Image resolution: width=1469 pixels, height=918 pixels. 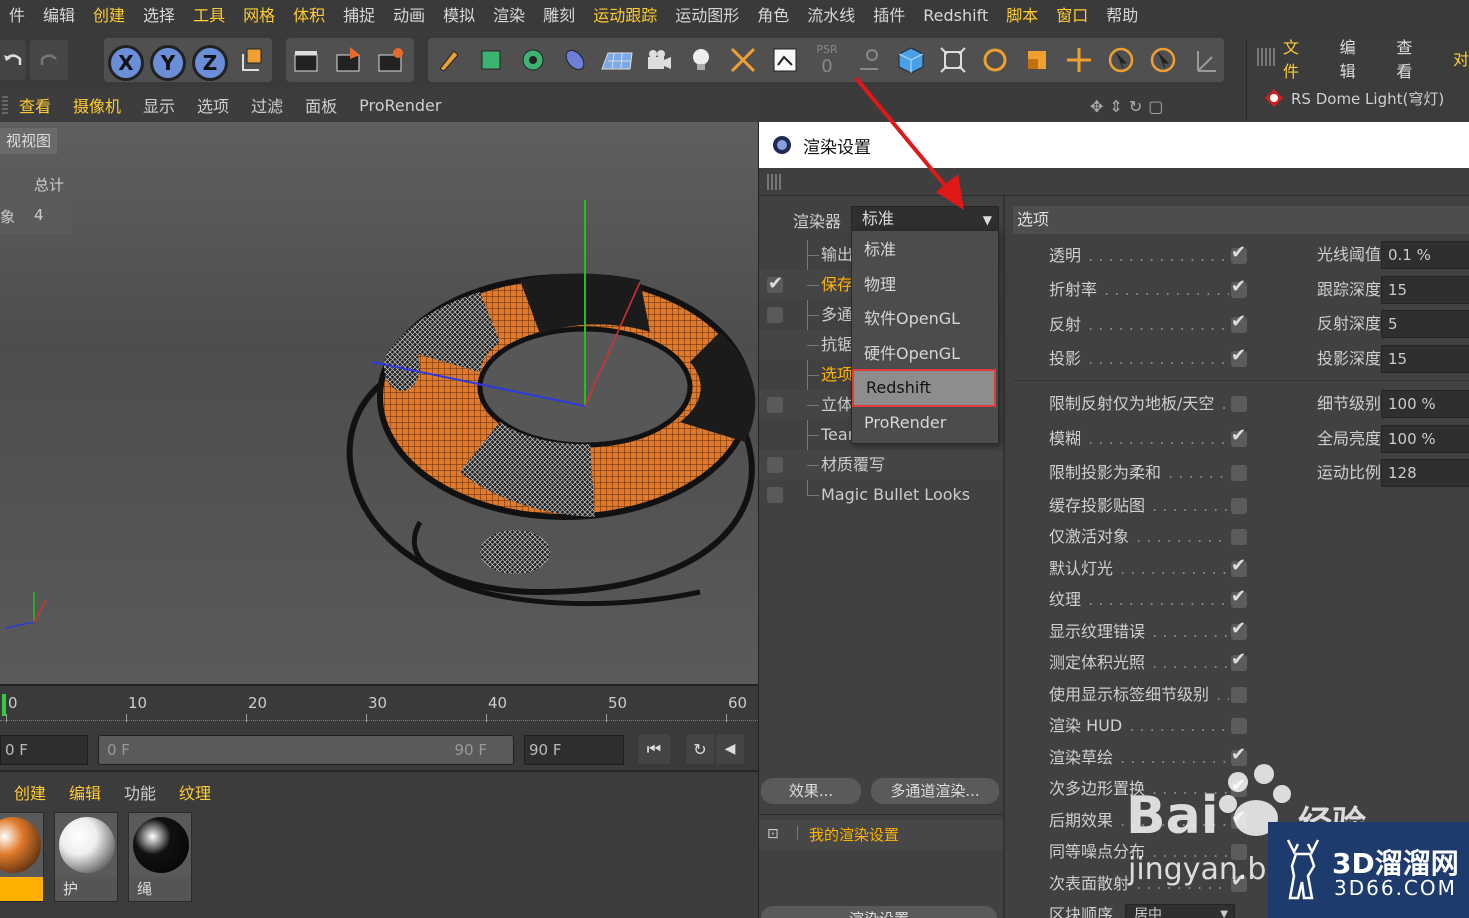 What do you see at coordinates (30, 792) in the screenshot?
I see `material-menu-item: 创建` at bounding box center [30, 792].